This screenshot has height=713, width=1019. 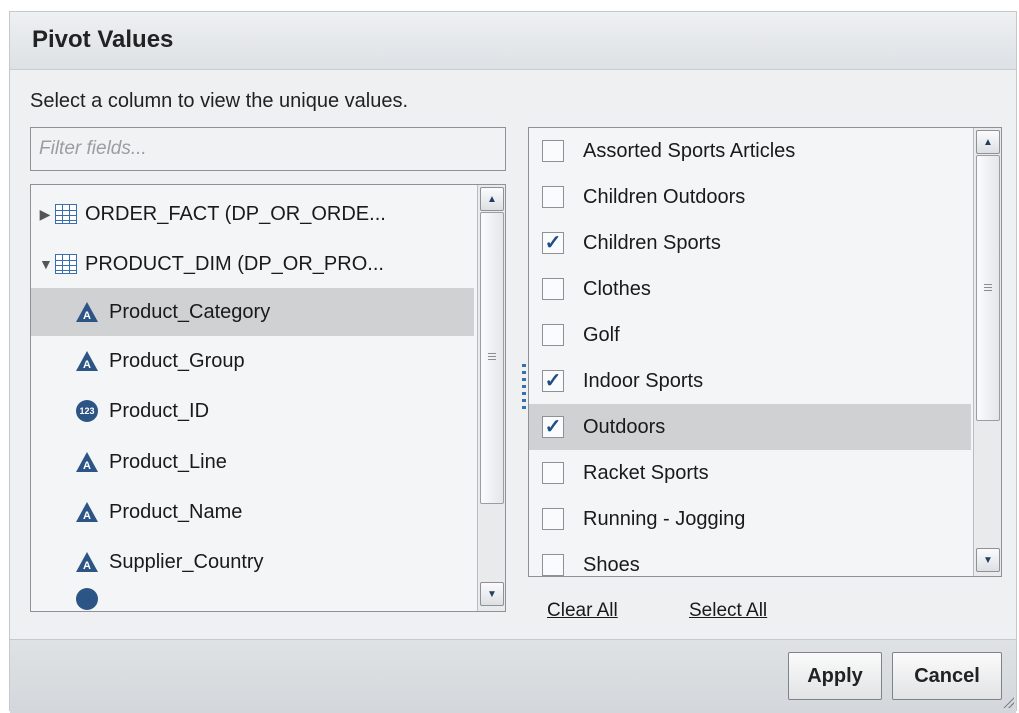 I want to click on value-label: Indoor Sports, so click(x=643, y=380).